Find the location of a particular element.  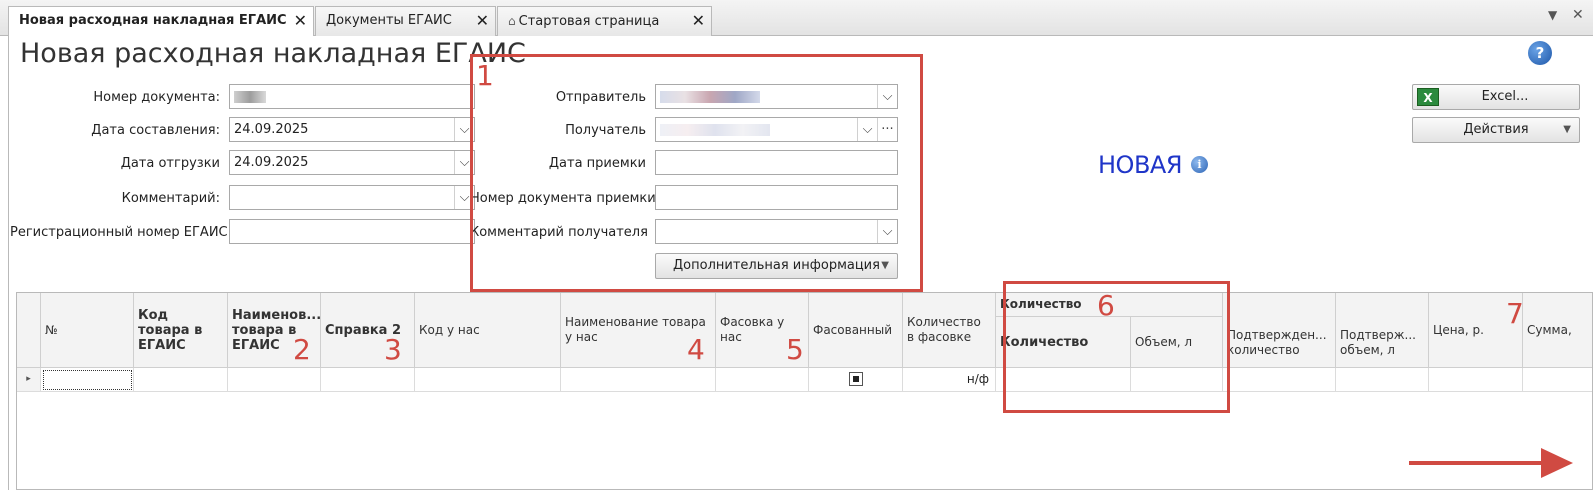

comment-label: Комментарий: is located at coordinates (170, 198).